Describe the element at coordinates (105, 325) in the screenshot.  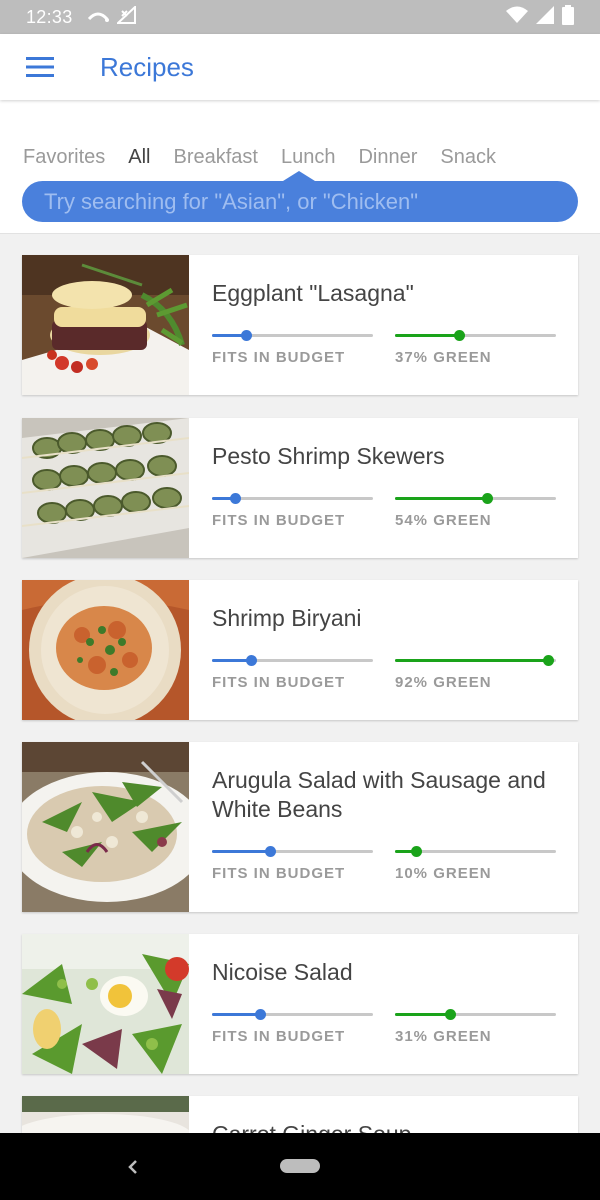
I see `eggplant-lasagna-photo` at that location.